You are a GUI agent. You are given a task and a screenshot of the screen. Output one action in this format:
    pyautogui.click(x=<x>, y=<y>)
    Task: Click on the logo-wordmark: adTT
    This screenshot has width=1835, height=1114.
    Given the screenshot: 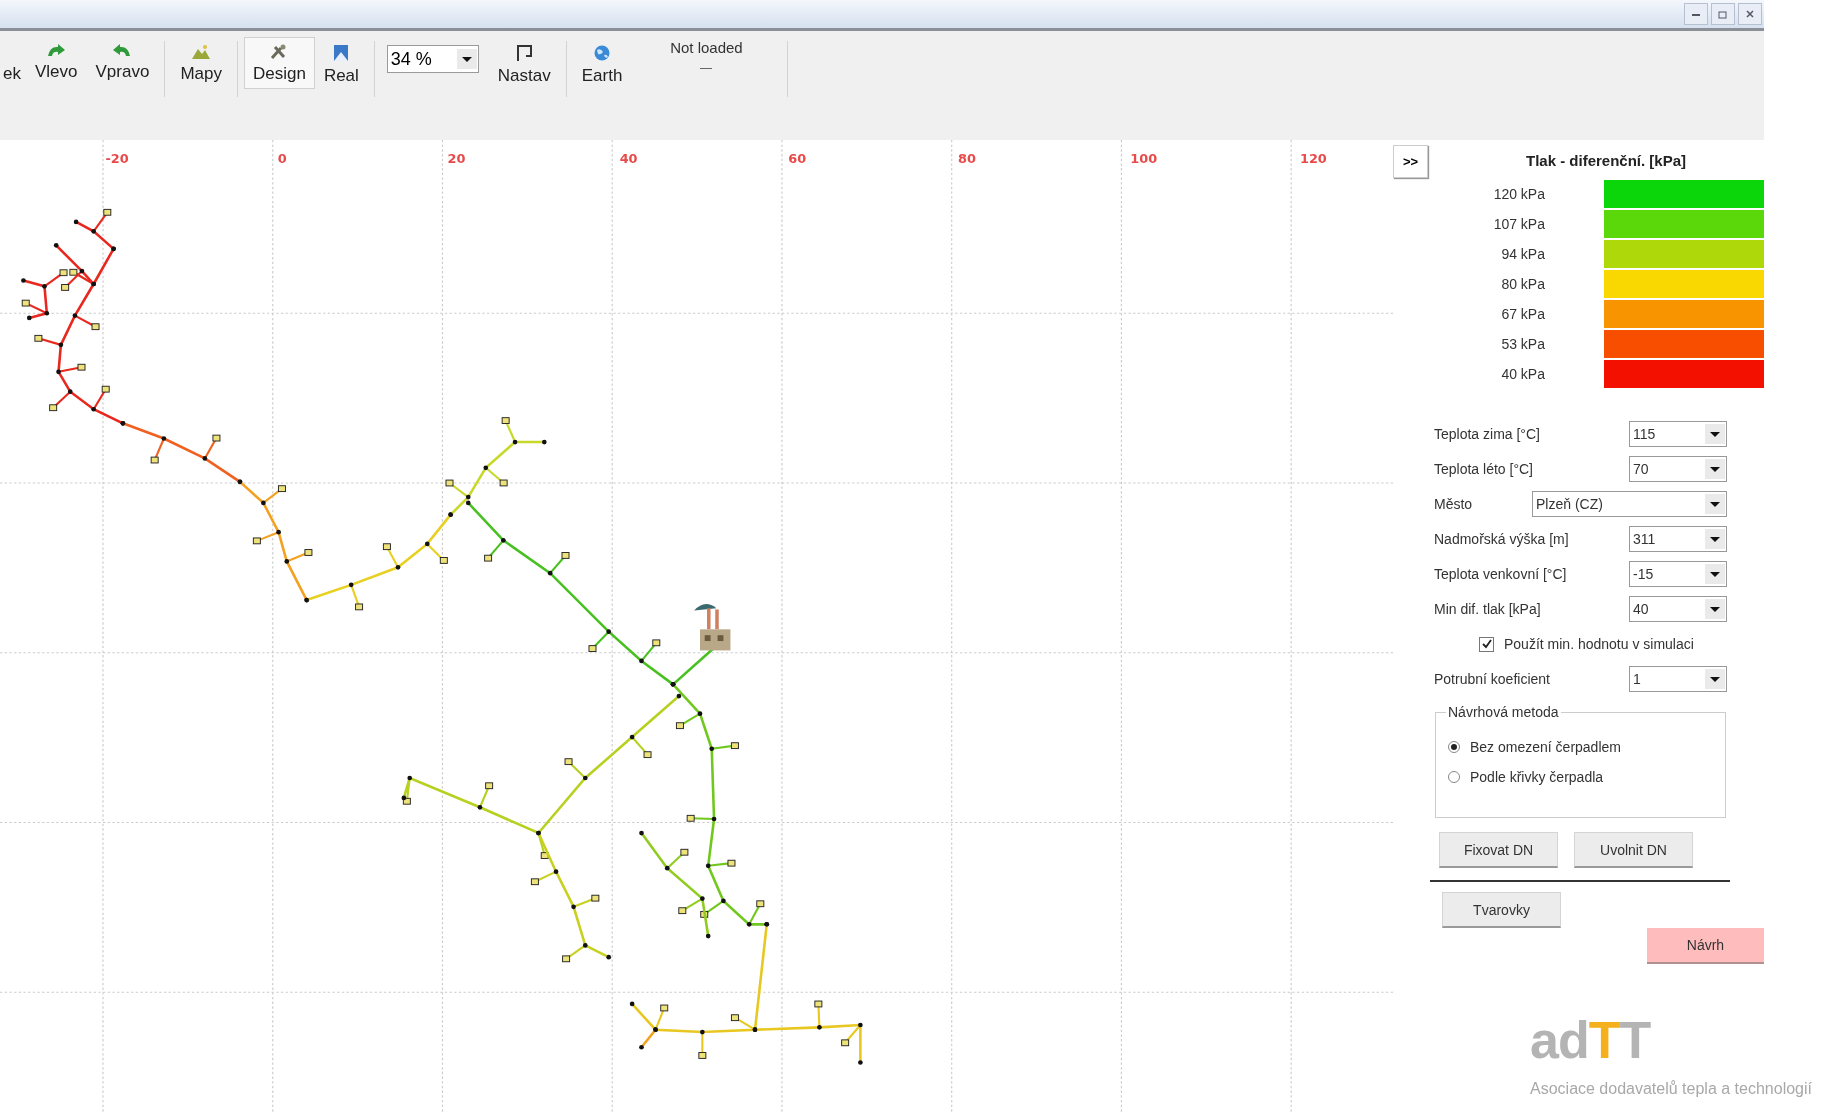 What is the action you would take?
    pyautogui.click(x=1591, y=1040)
    